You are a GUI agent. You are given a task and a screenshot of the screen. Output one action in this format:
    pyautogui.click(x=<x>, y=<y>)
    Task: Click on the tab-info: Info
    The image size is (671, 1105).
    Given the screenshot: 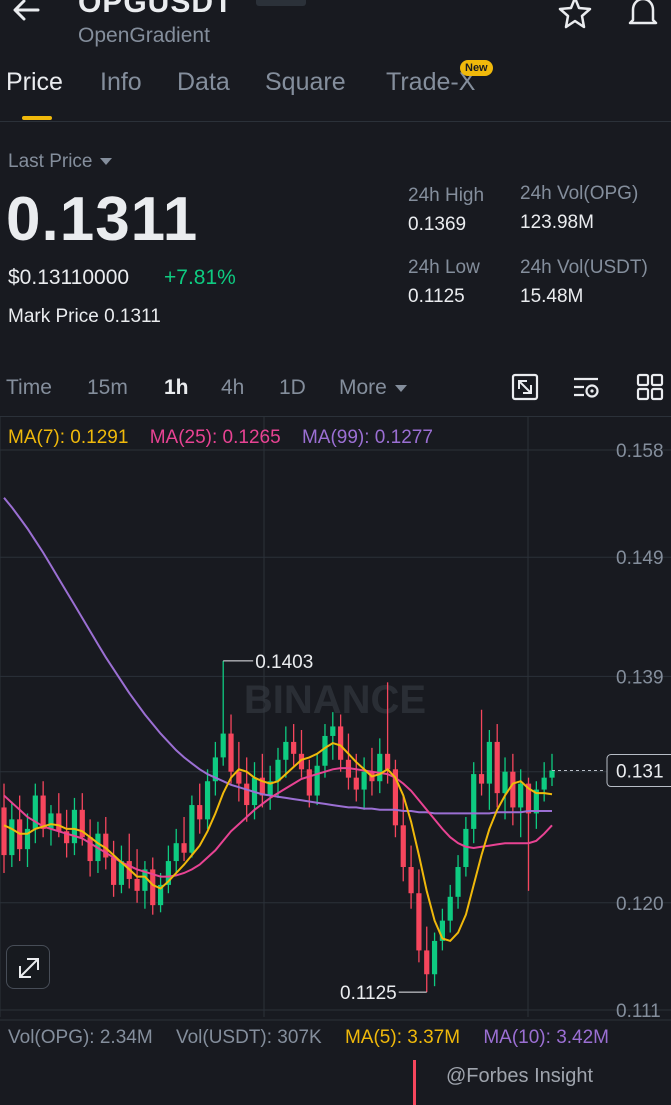 What is the action you would take?
    pyautogui.click(x=121, y=82)
    